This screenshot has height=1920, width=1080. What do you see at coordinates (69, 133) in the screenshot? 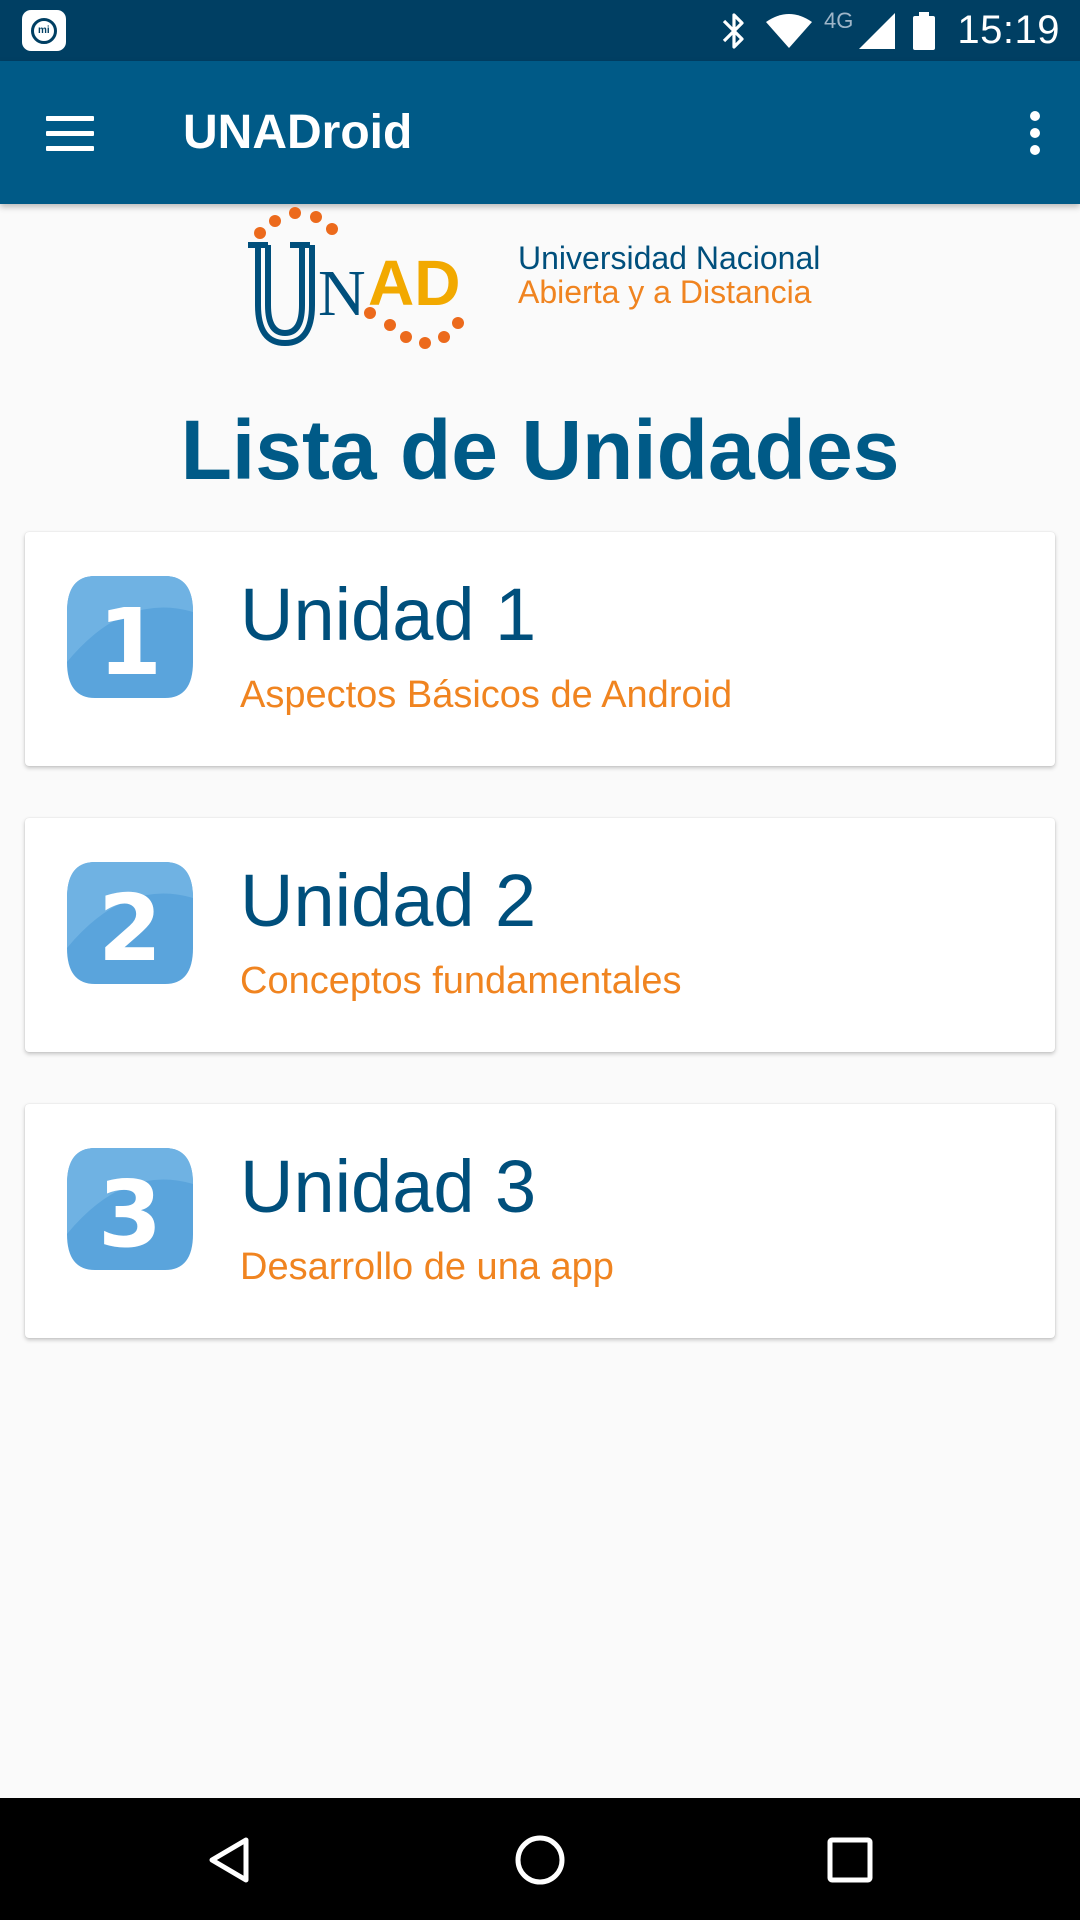
I see `hamburger-menu-icon` at bounding box center [69, 133].